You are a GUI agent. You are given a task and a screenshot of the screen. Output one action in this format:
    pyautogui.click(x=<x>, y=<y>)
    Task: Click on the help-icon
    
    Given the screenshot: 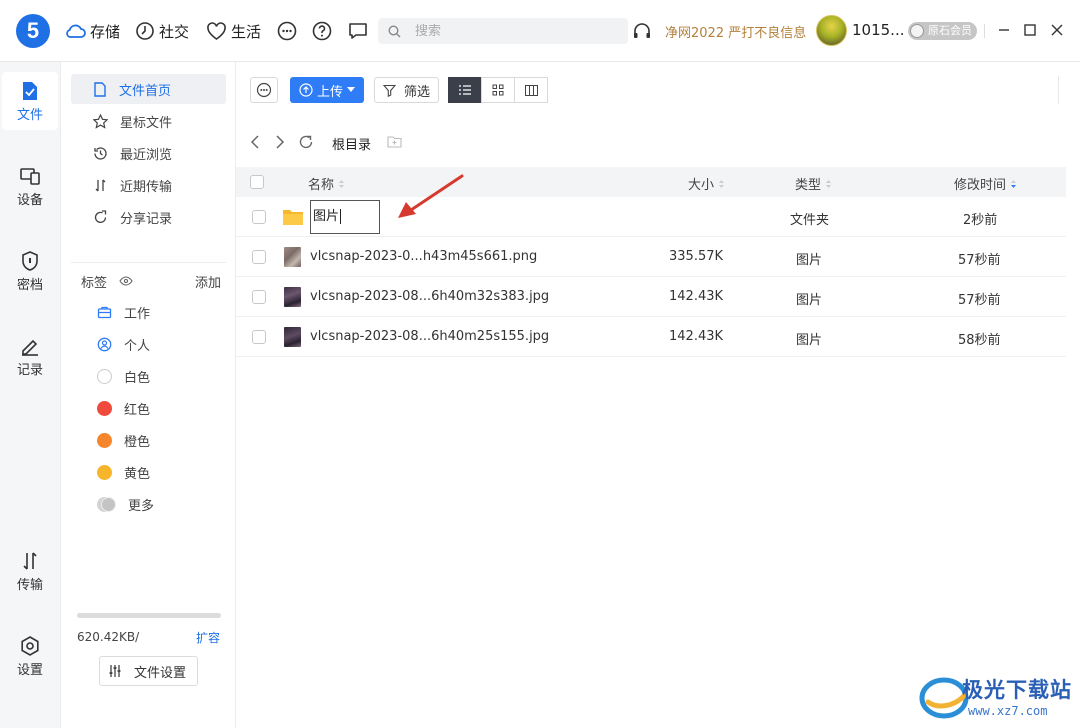 What is the action you would take?
    pyautogui.click(x=322, y=31)
    